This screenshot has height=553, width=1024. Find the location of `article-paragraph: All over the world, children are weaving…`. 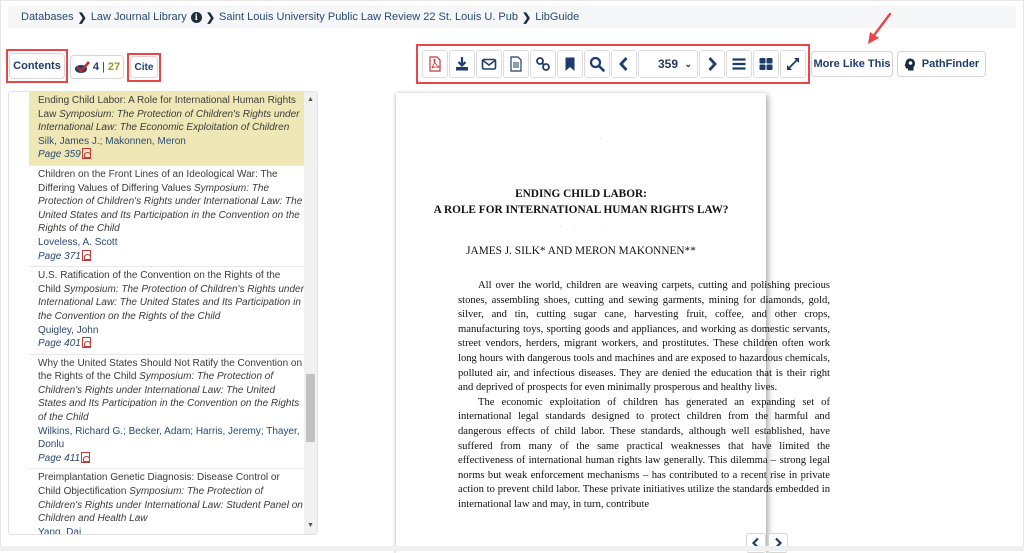

article-paragraph: All over the world, children are weaving… is located at coordinates (644, 337).